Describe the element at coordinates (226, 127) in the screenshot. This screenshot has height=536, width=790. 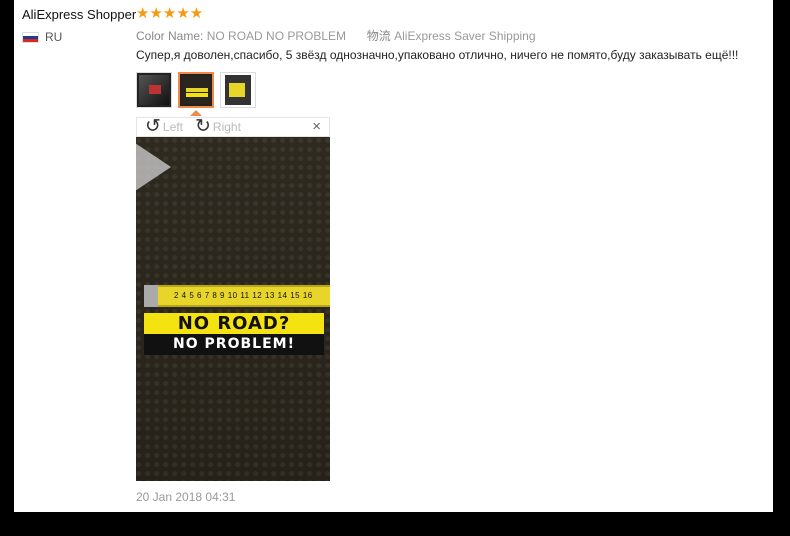
I see `rotate-right-label: Right` at that location.